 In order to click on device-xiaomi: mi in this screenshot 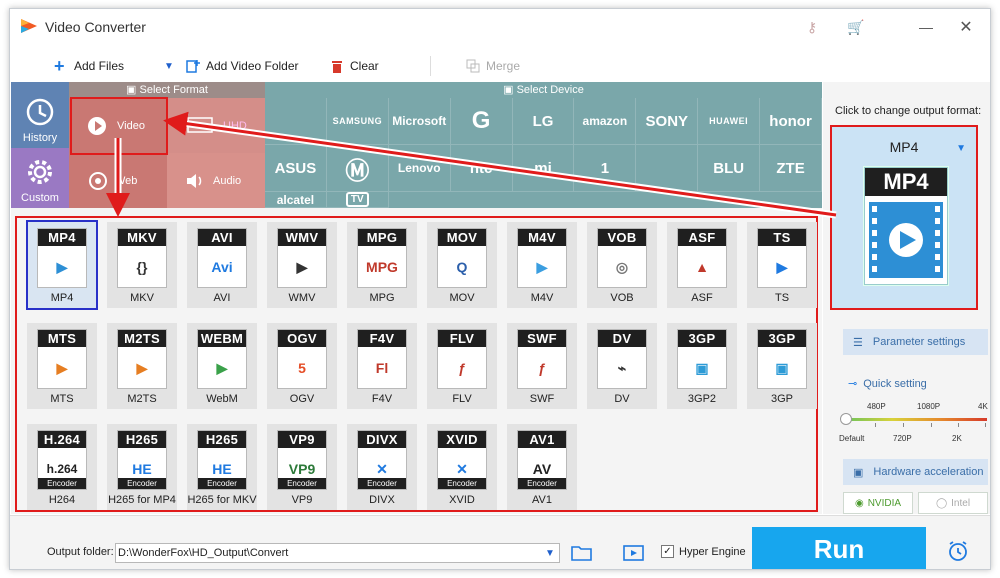, I will do `click(543, 168)`.